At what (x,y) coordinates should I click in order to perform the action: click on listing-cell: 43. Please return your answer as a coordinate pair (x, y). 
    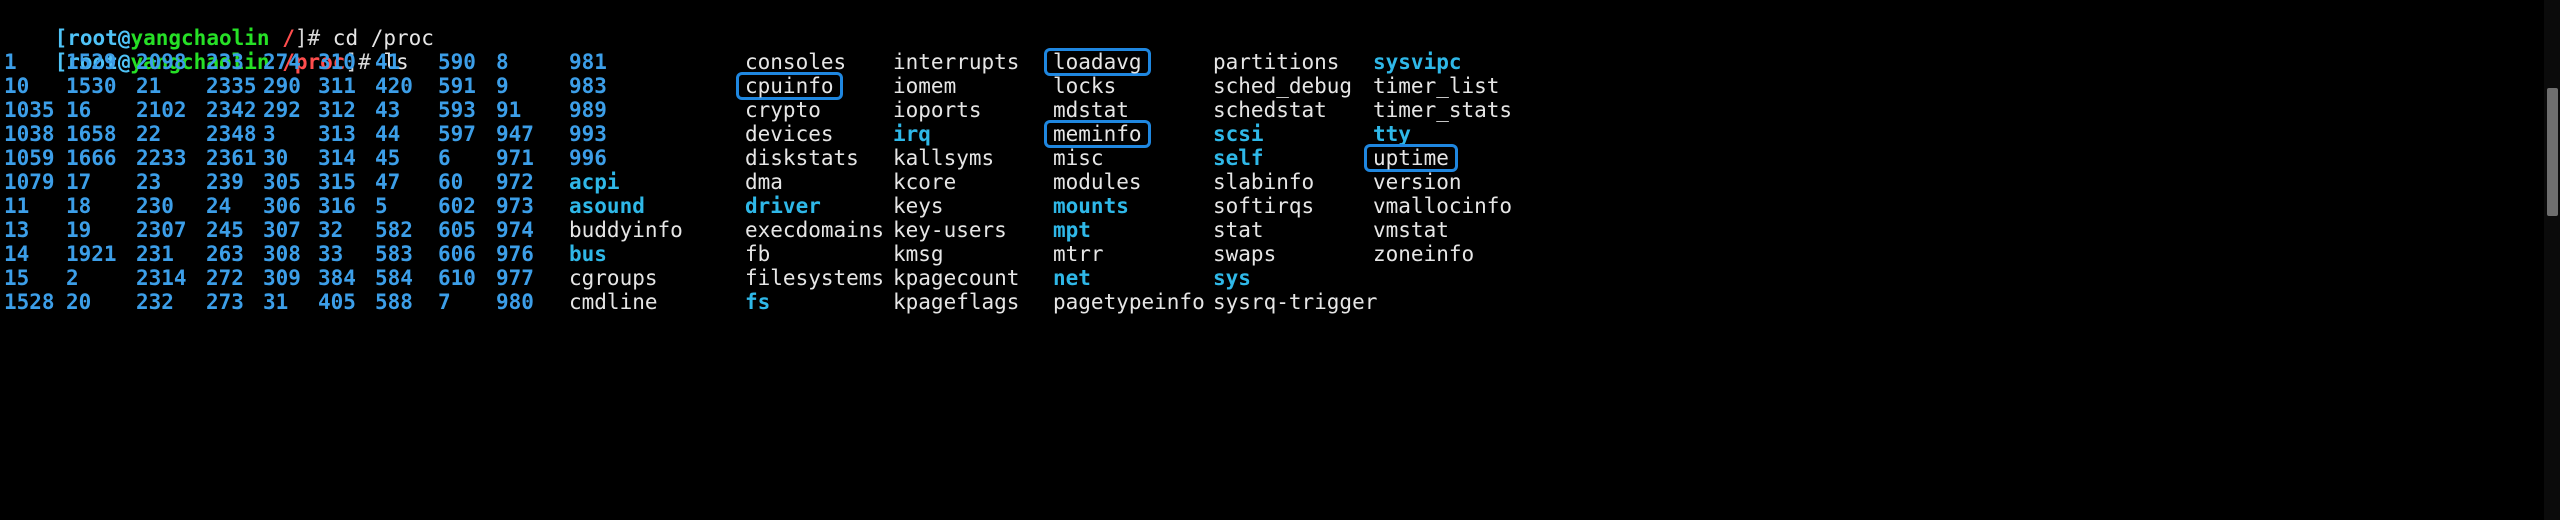
    Looking at the image, I should click on (406, 110).